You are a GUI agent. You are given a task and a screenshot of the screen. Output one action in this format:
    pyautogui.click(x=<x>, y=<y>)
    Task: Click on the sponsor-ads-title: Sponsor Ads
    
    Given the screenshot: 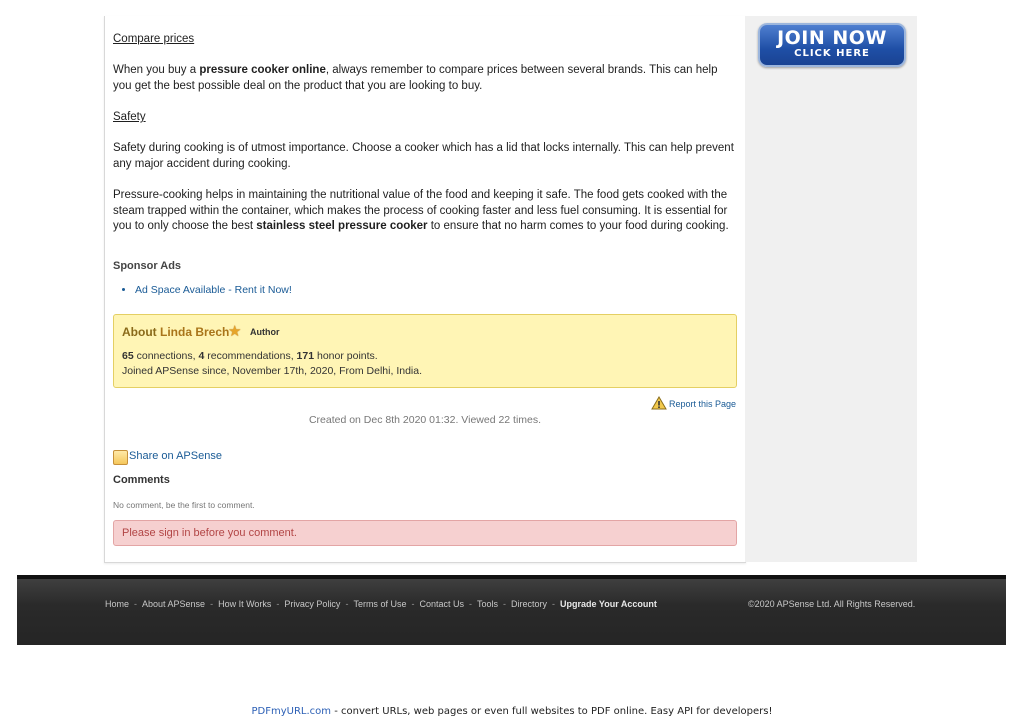 What is the action you would take?
    pyautogui.click(x=147, y=266)
    